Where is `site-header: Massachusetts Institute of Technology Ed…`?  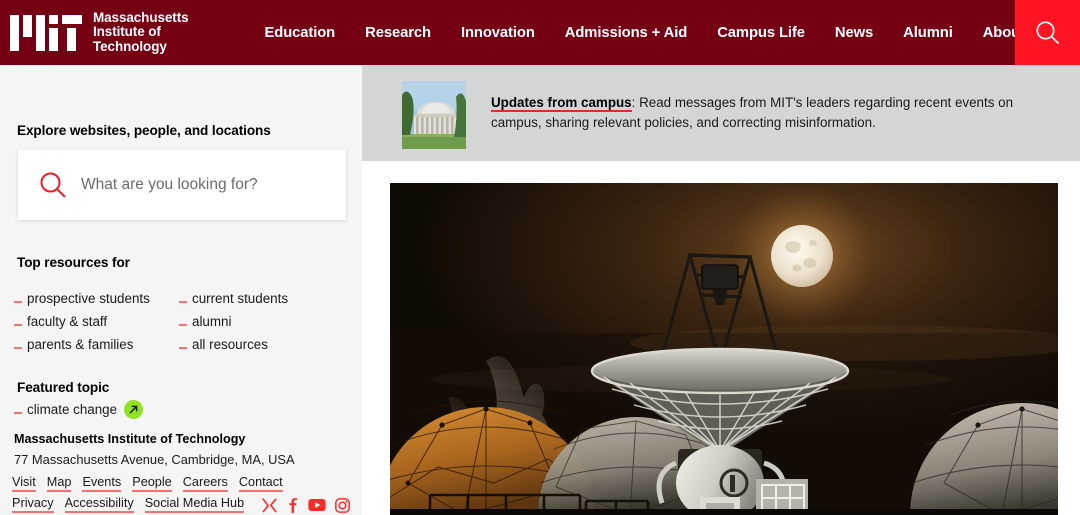
site-header: Massachusetts Institute of Technology Ed… is located at coordinates (540, 32).